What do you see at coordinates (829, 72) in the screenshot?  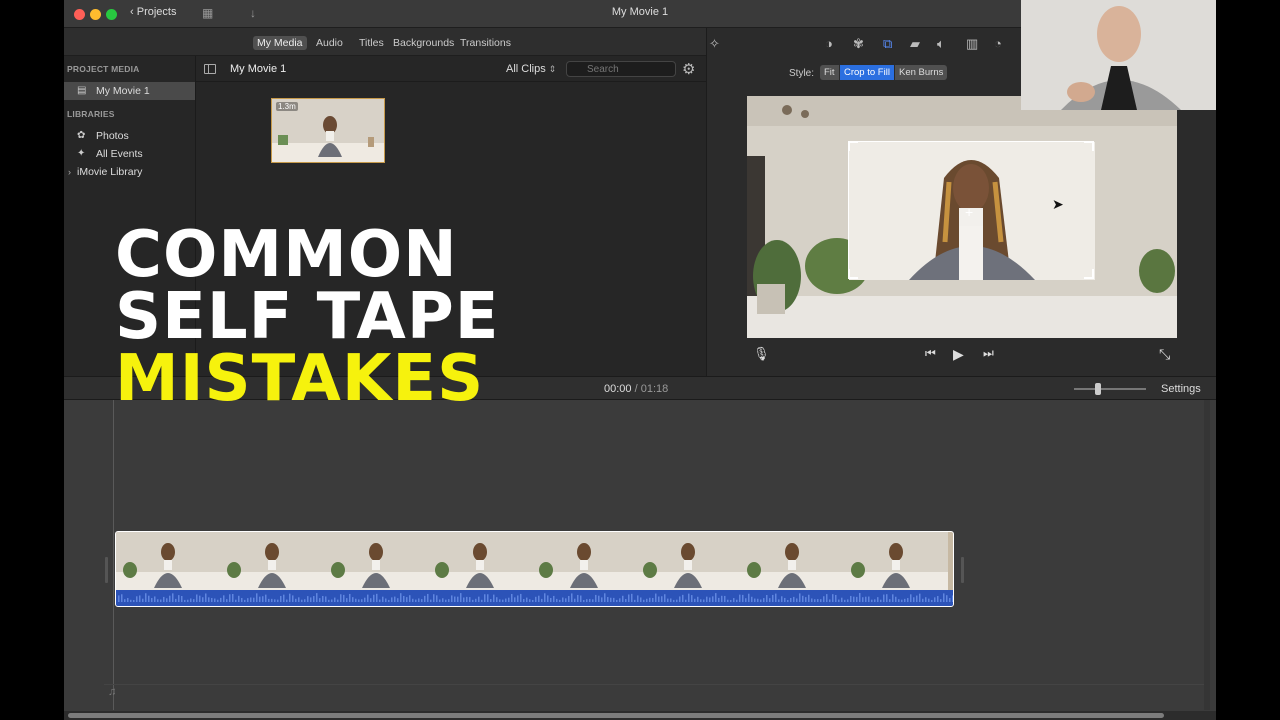 I see `style-fit-button: Fit` at bounding box center [829, 72].